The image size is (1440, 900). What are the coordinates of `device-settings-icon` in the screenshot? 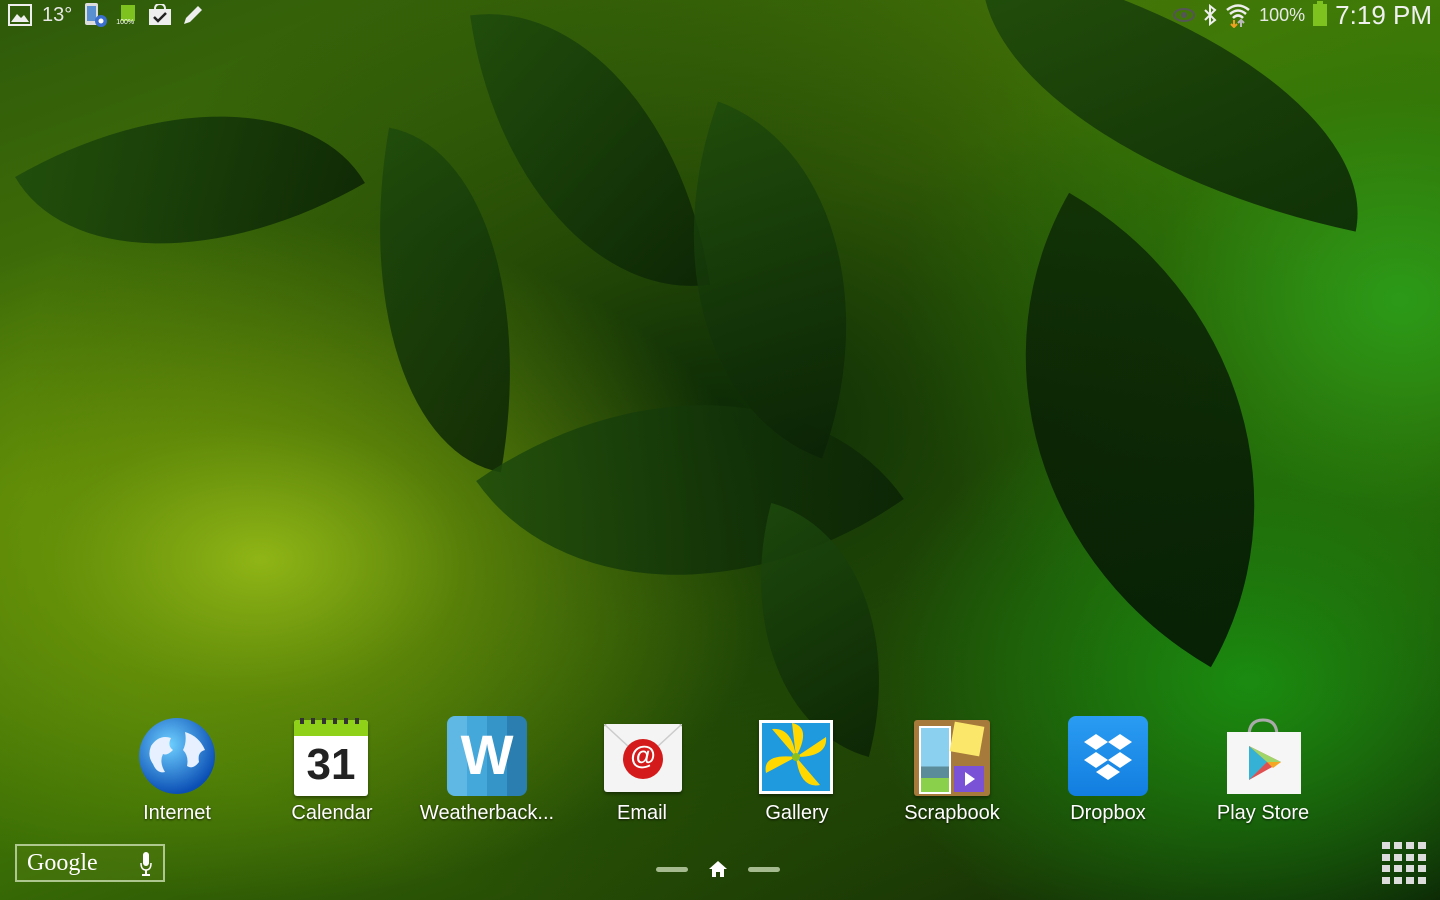 It's located at (96, 15).